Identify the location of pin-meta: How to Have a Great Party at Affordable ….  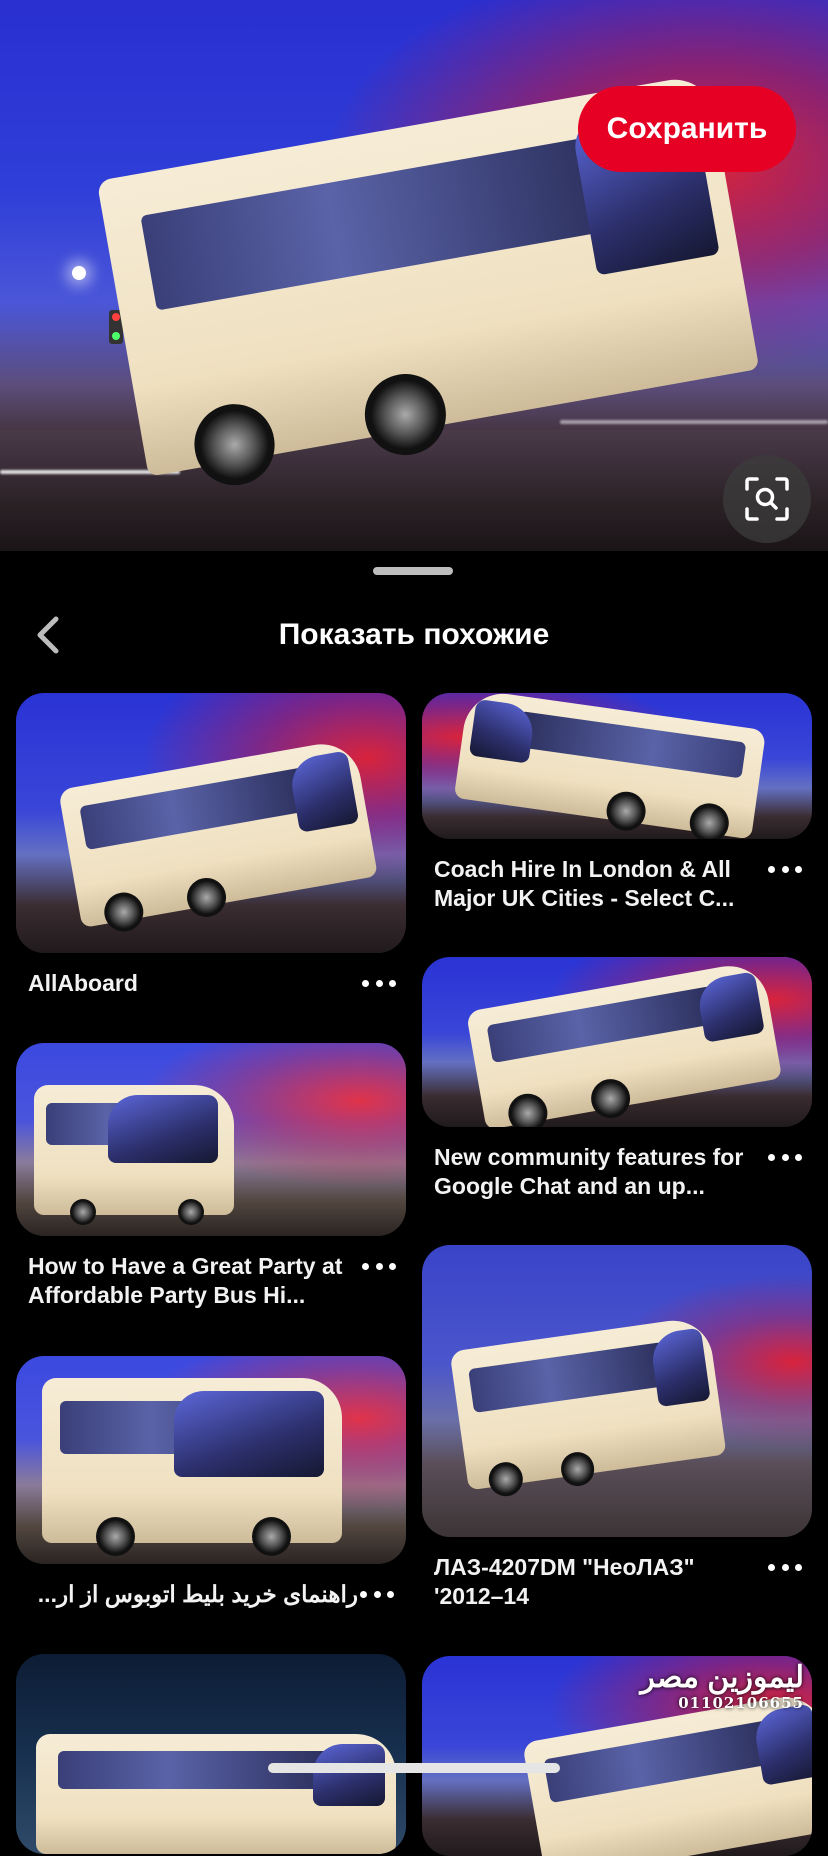
(211, 1281).